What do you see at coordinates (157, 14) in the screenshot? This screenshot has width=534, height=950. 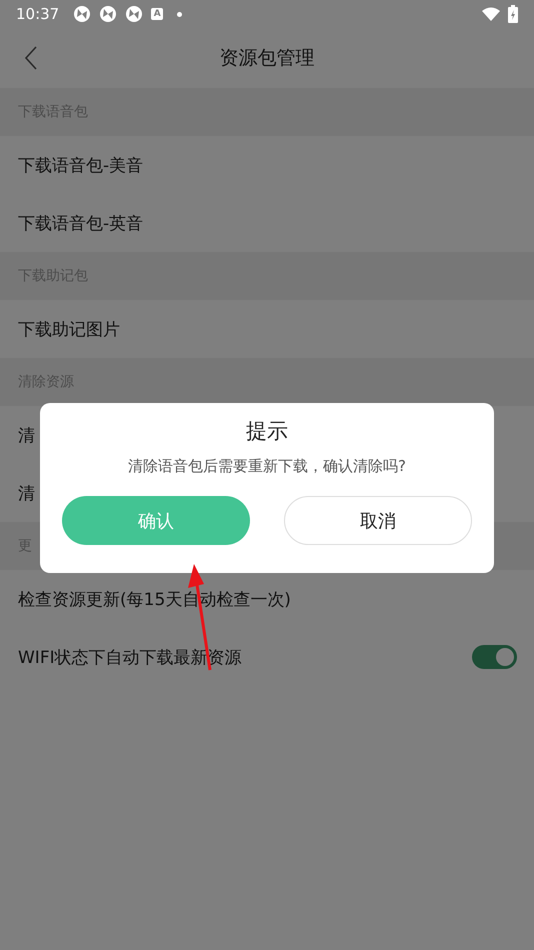 I see `keyboard-icon: A` at bounding box center [157, 14].